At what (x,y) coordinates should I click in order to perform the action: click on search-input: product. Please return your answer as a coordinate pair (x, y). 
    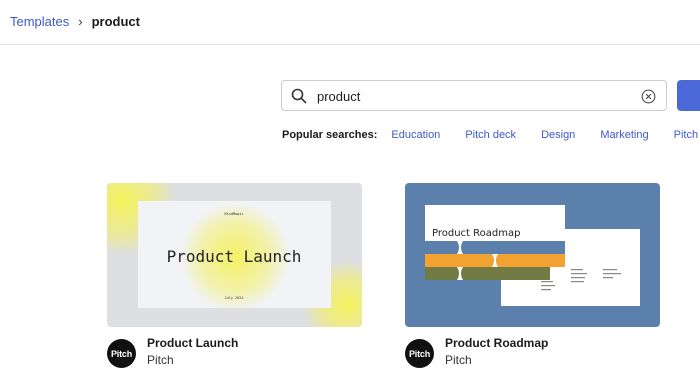
    Looking at the image, I should click on (474, 95).